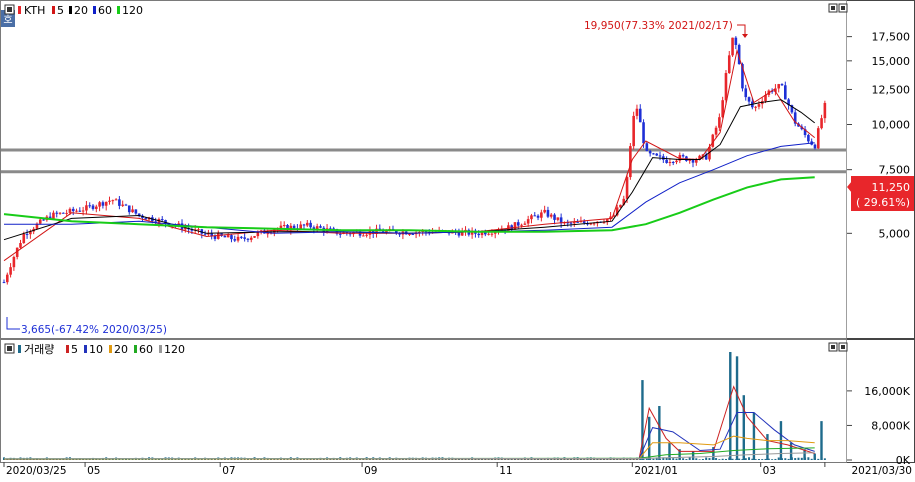  Describe the element at coordinates (94, 330) in the screenshot. I see `min-annotation: 3,665(-67.42% 2020/03/25)` at that location.